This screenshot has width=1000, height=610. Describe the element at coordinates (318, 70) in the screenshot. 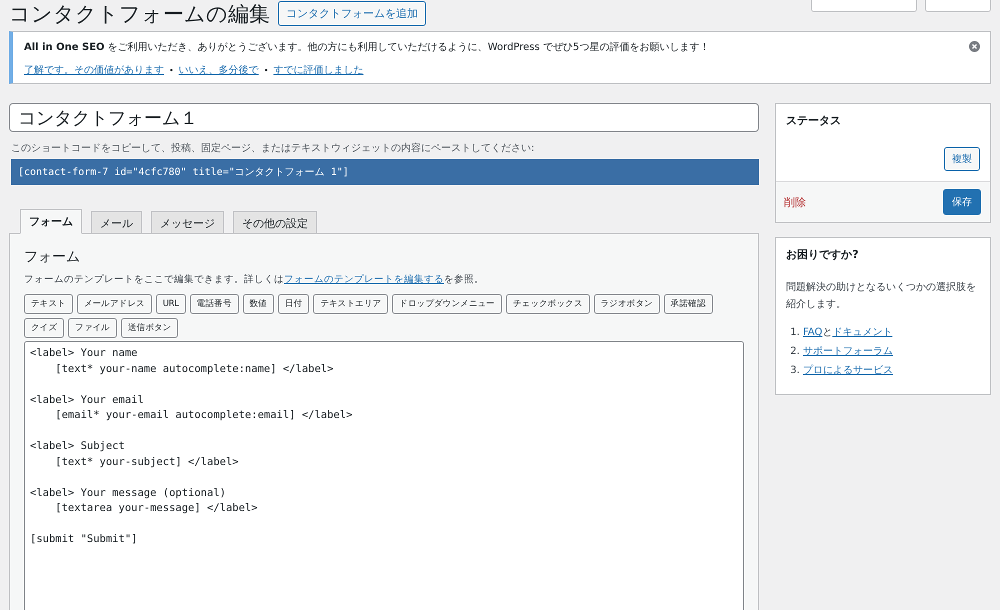

I see `notice-link: すでに評価しました` at that location.